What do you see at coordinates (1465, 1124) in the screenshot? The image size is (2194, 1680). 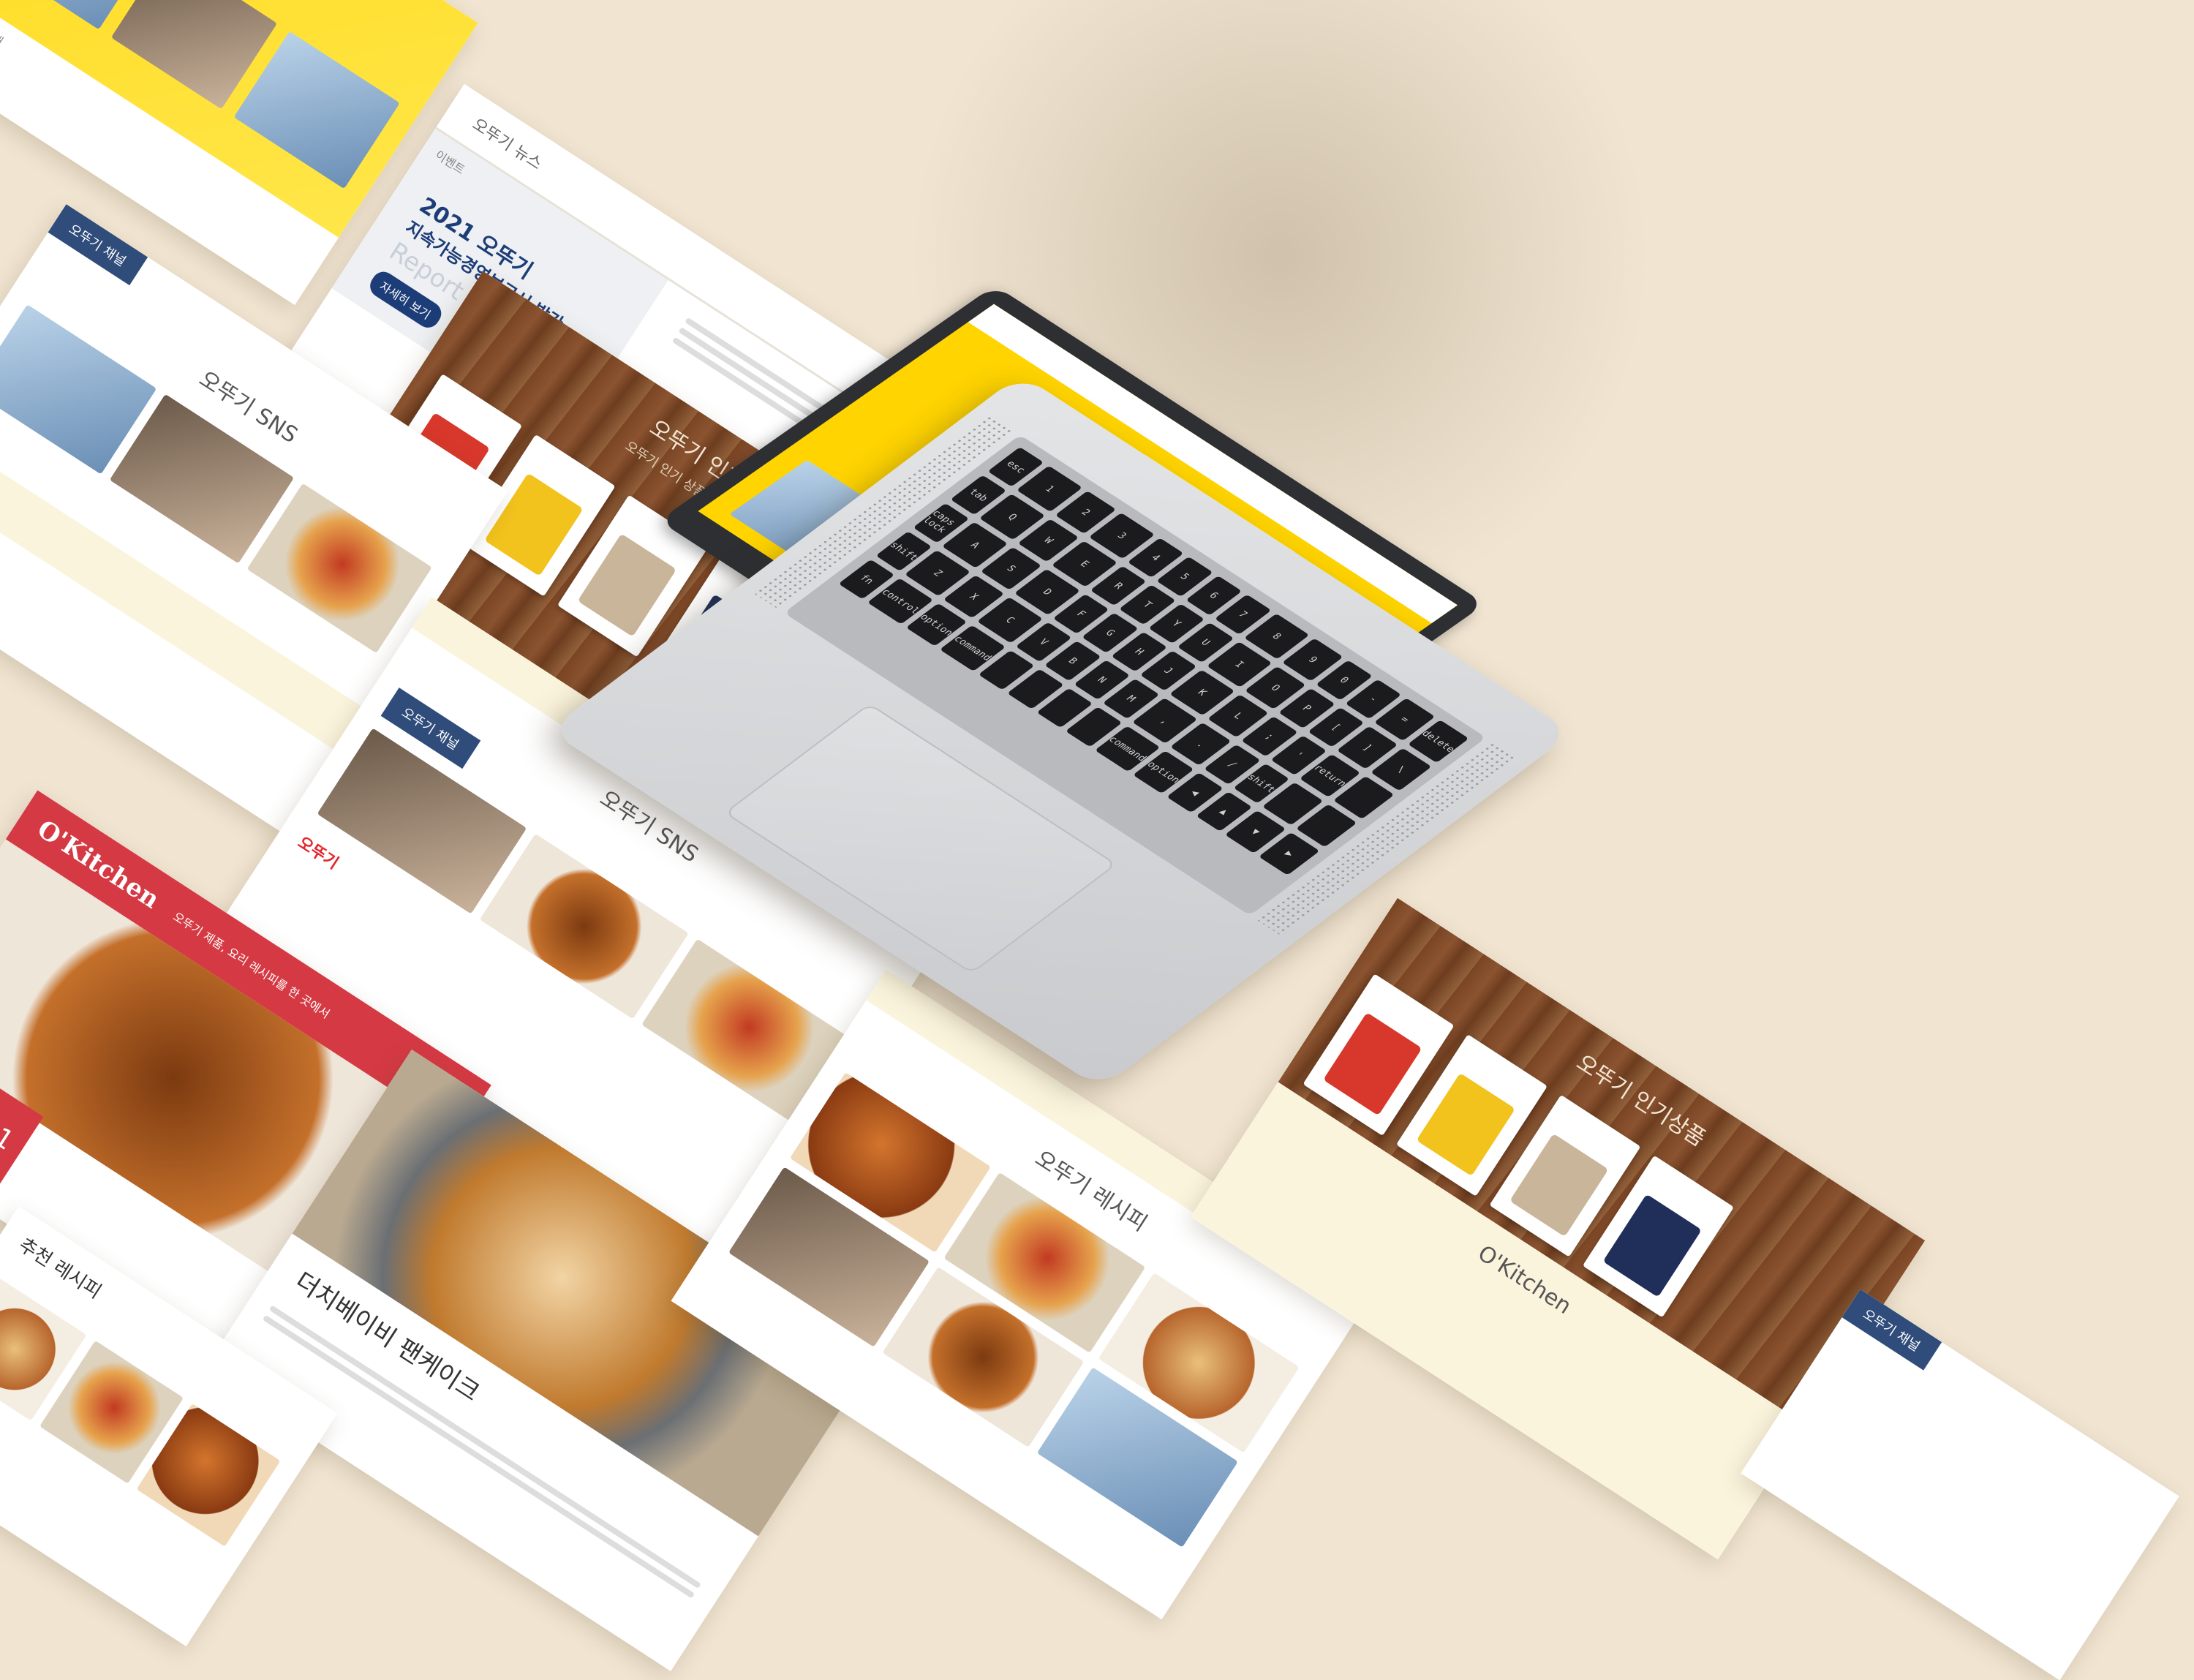 I see `noodle-pack-icon` at bounding box center [1465, 1124].